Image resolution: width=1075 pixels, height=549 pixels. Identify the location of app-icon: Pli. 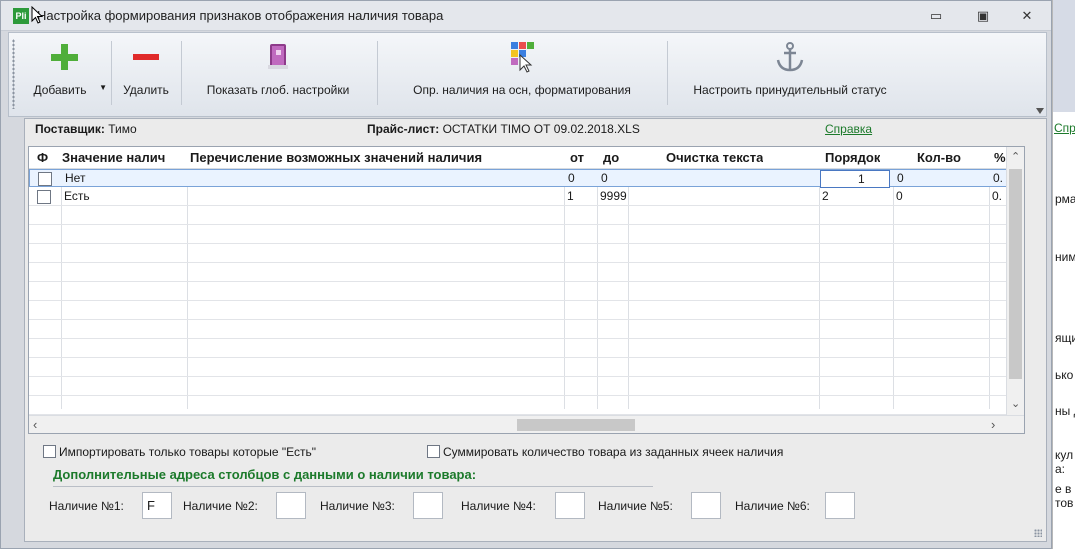
(21, 16).